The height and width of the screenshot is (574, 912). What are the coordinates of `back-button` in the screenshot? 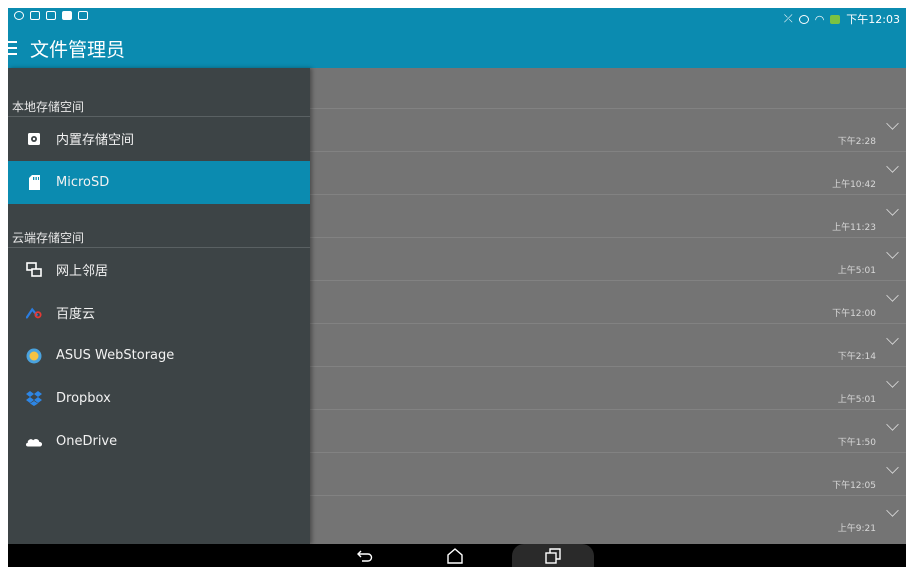 It's located at (365, 555).